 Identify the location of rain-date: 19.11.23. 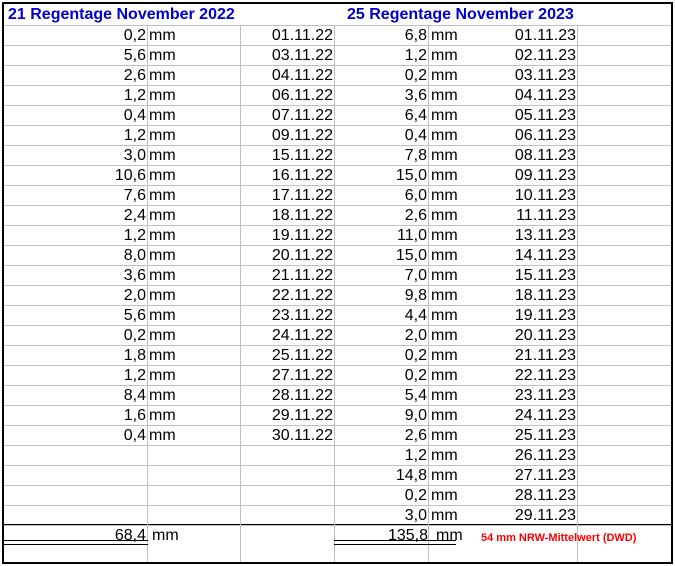
(529, 316).